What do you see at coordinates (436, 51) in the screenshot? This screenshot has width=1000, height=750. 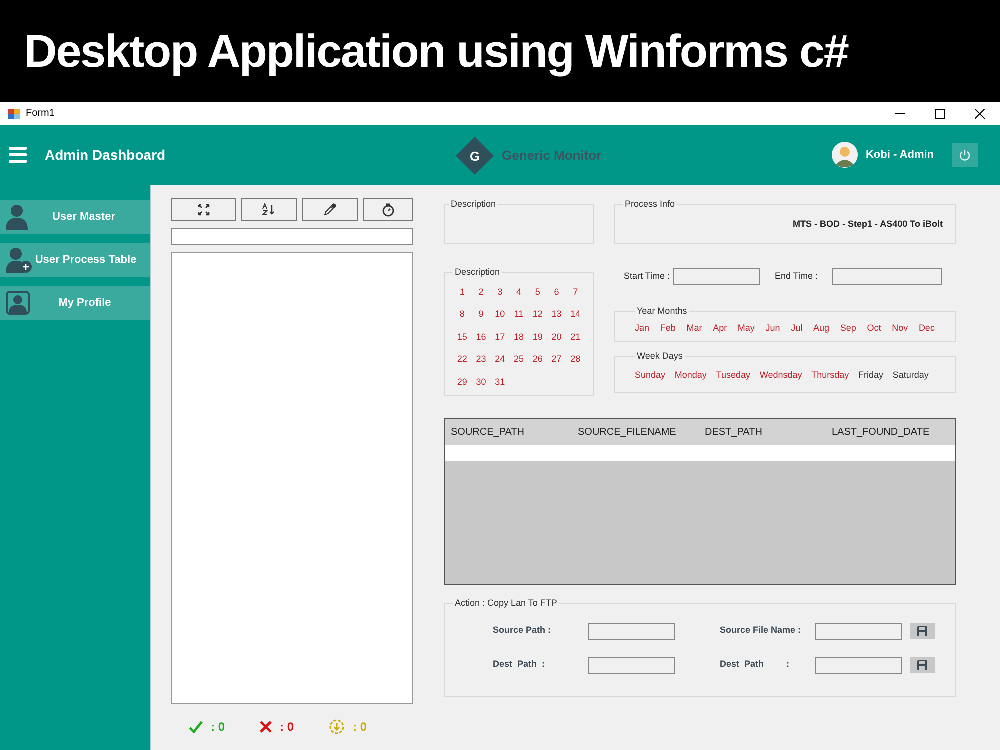 I see `banner-title: Desktop Application using Winforms c#` at bounding box center [436, 51].